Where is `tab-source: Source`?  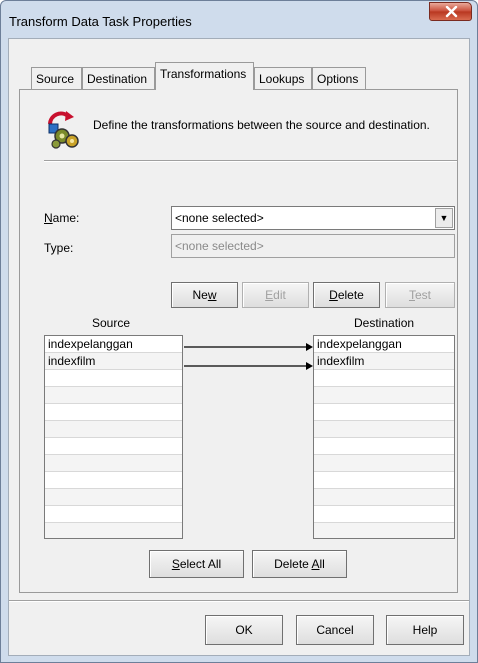
tab-source: Source is located at coordinates (56, 78).